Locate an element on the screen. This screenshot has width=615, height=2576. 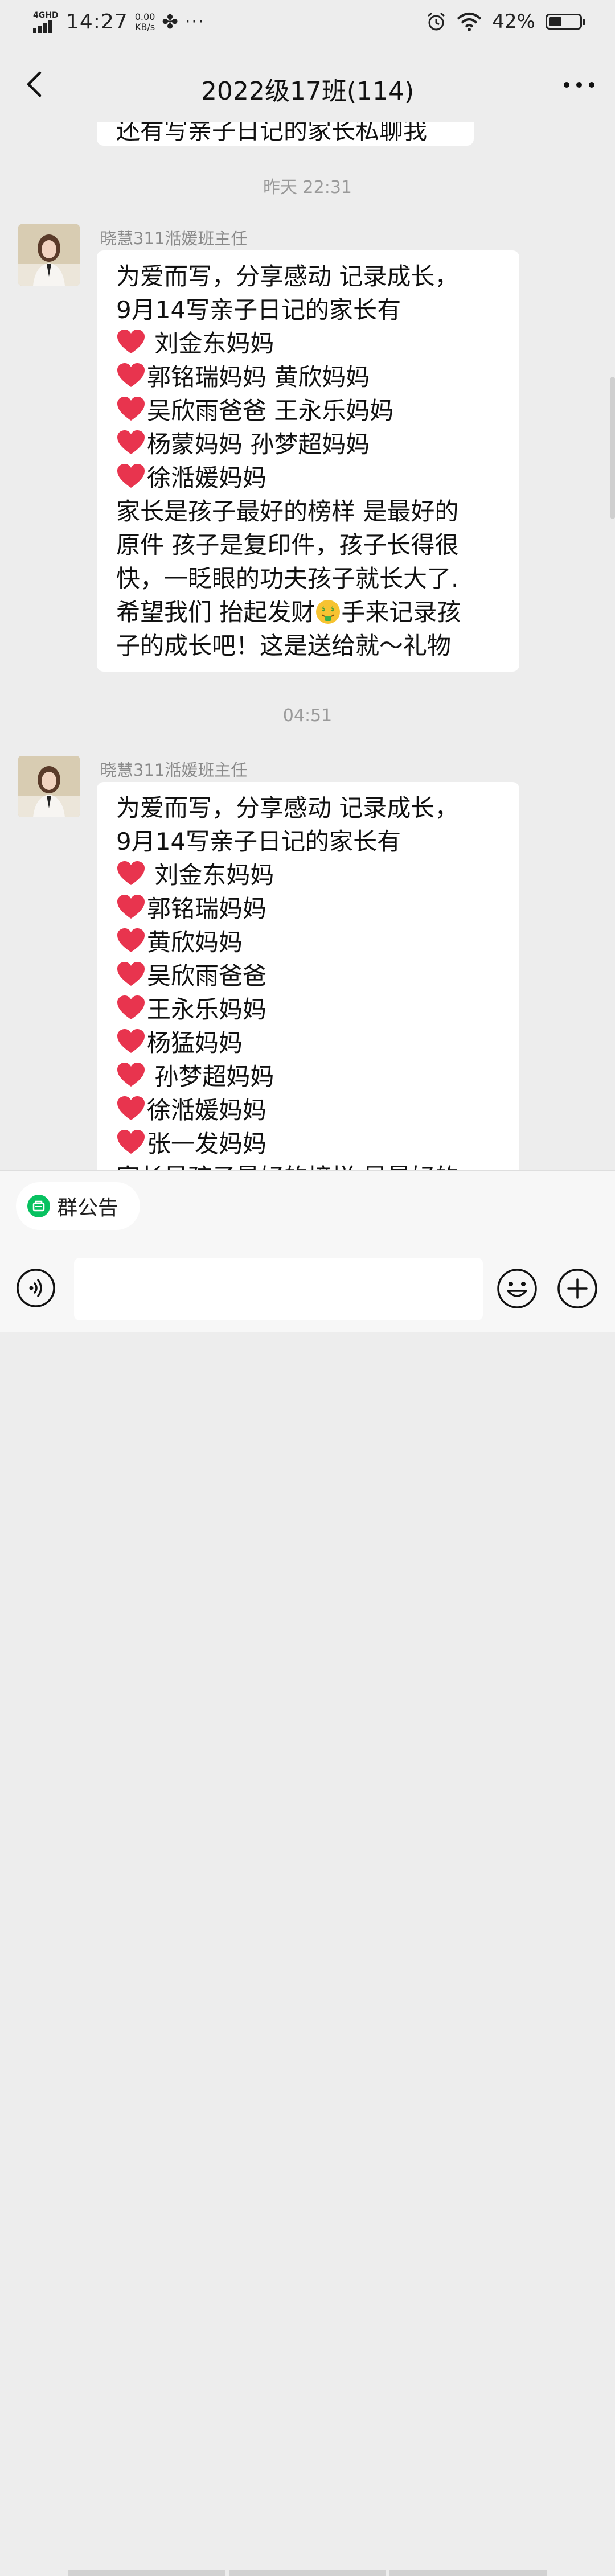
message-line-text: 子的成长吧！这是送给就～礼物 is located at coordinates (284, 646).